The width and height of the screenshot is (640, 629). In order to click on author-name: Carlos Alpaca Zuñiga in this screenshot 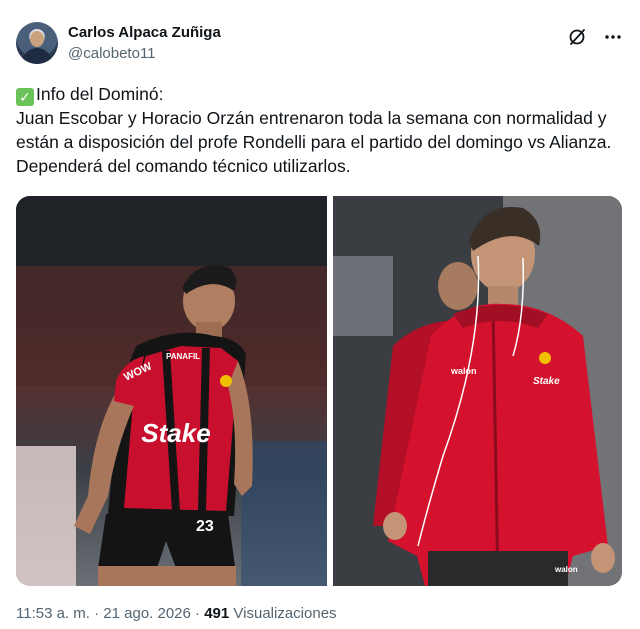, I will do `click(144, 32)`.